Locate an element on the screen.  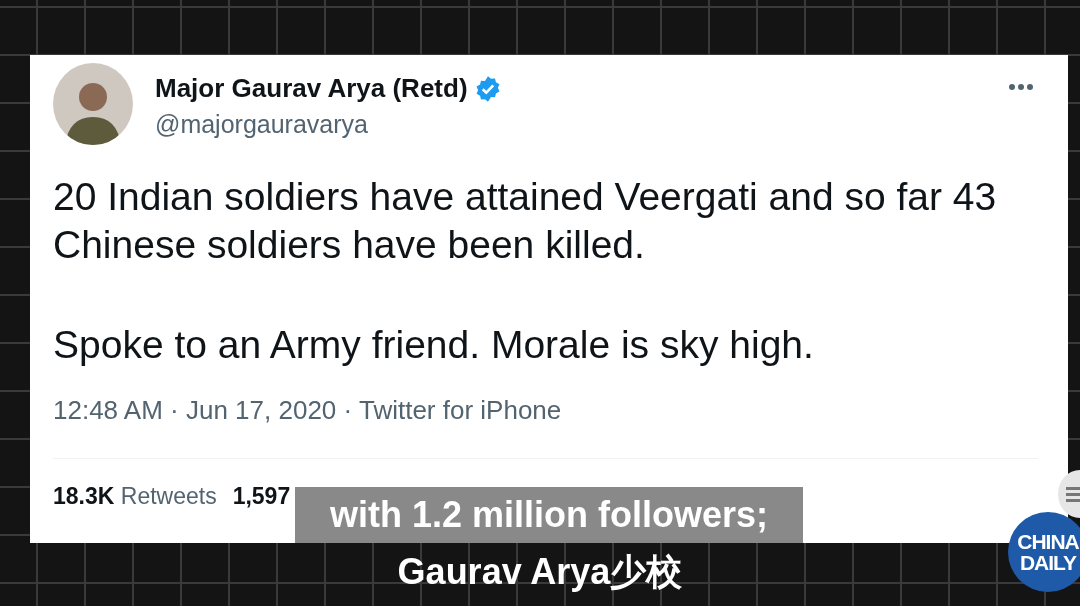
tweet-stat: 18.3K Retweets is located at coordinates (135, 496).